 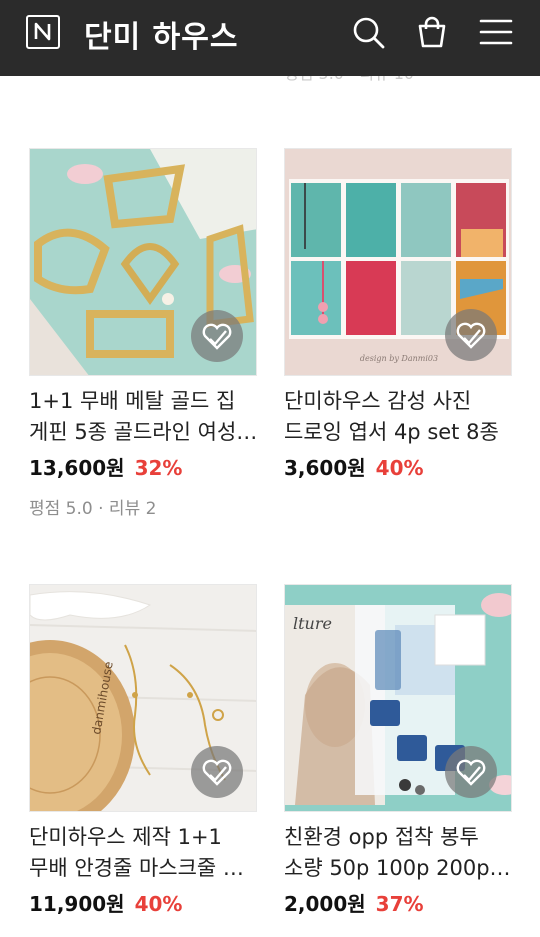 I want to click on product-image: design by Danmi03, so click(x=398, y=262).